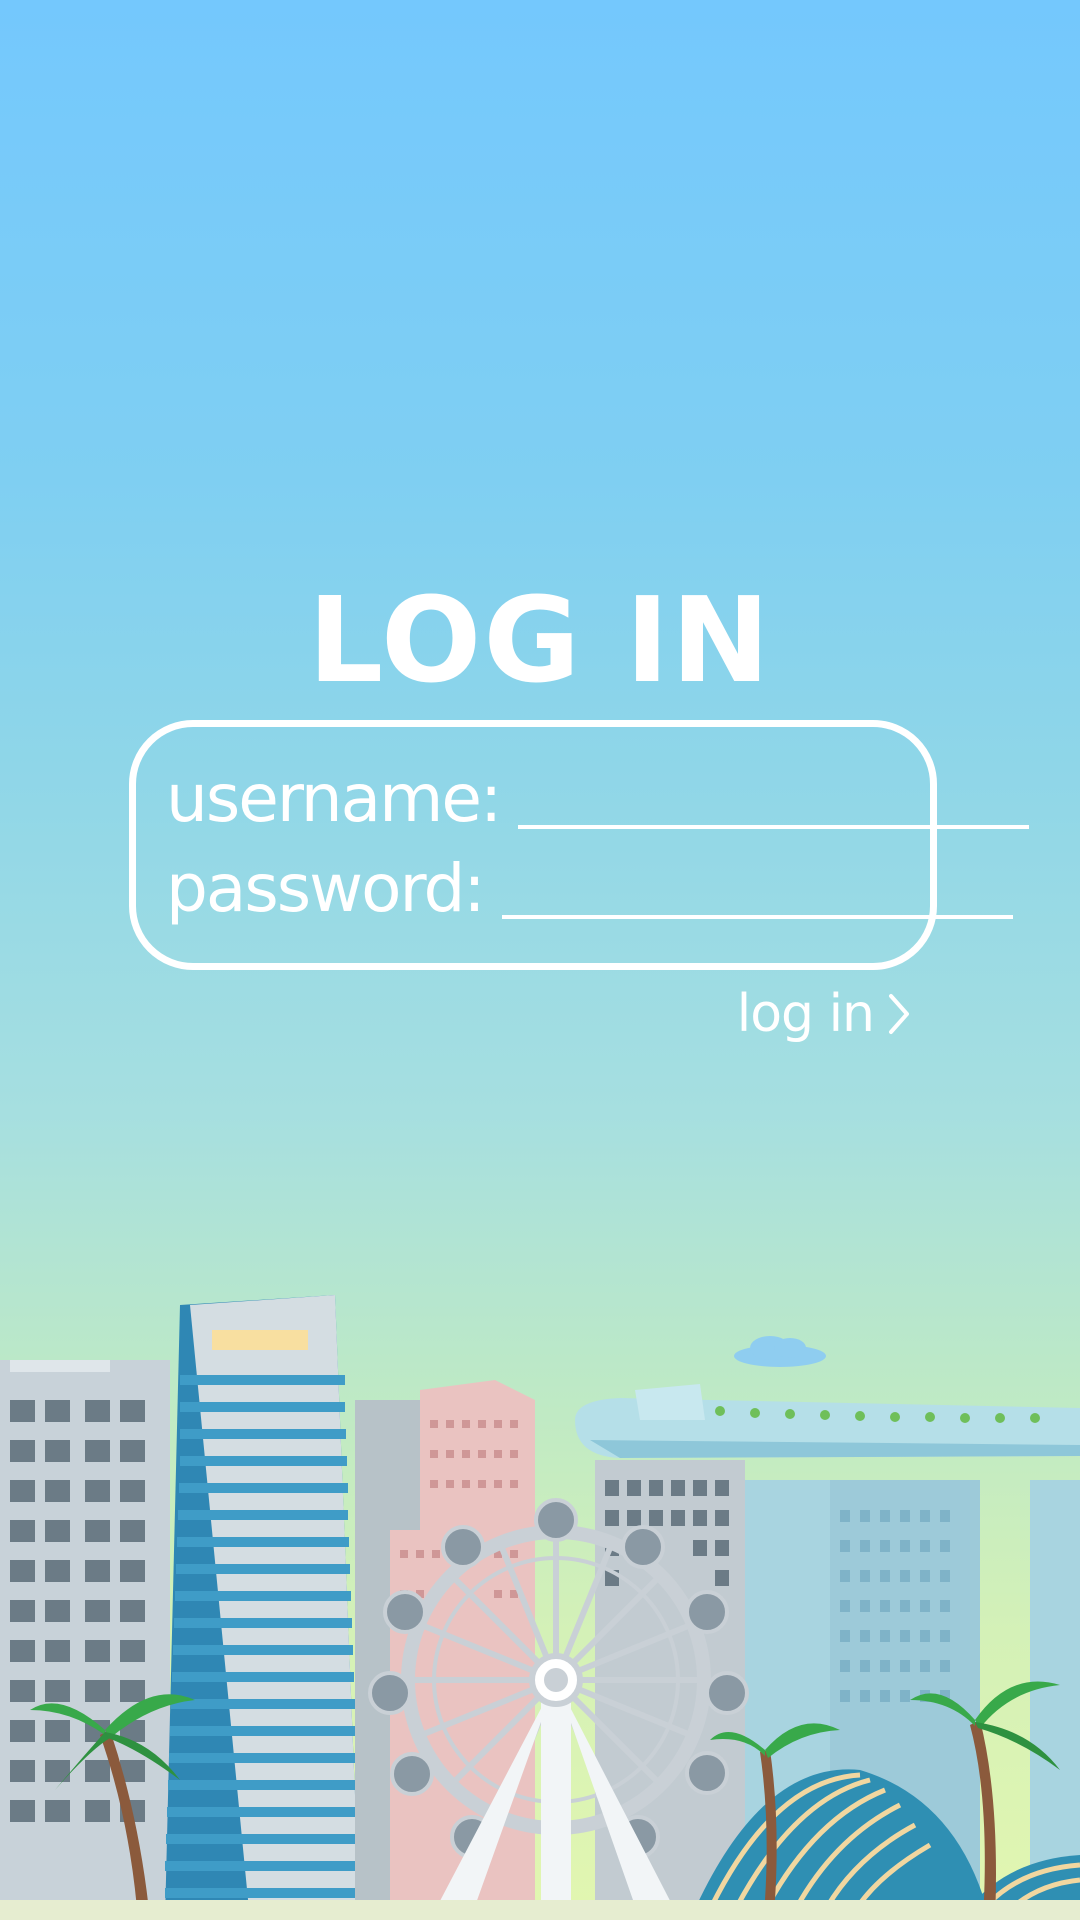  I want to click on page-title: LOG IN, so click(540, 640).